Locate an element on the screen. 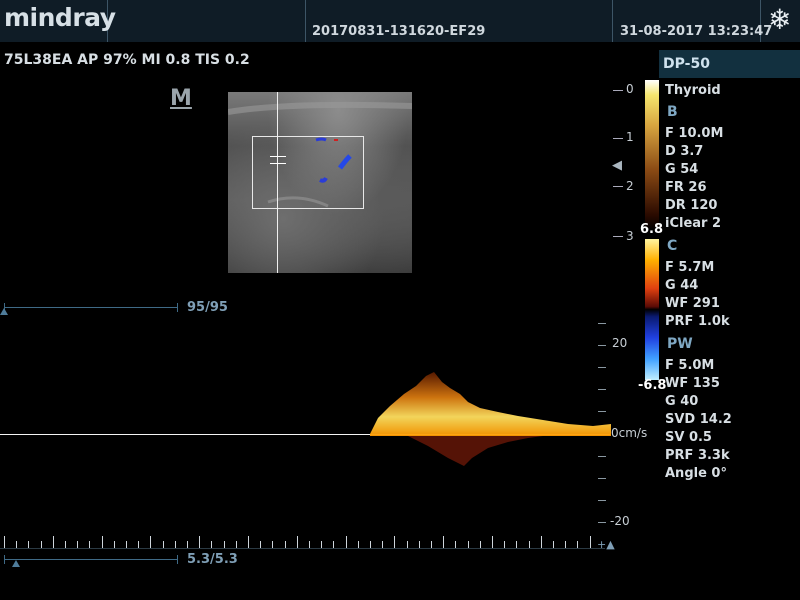  m-marker-icon: M is located at coordinates (181, 98).